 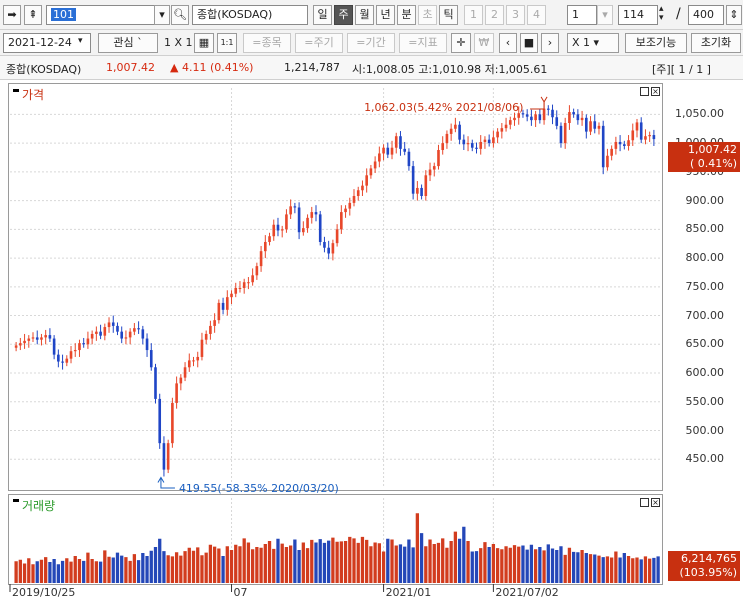 I want to click on last-volume-pct: (103.95%), so click(x=708, y=572).